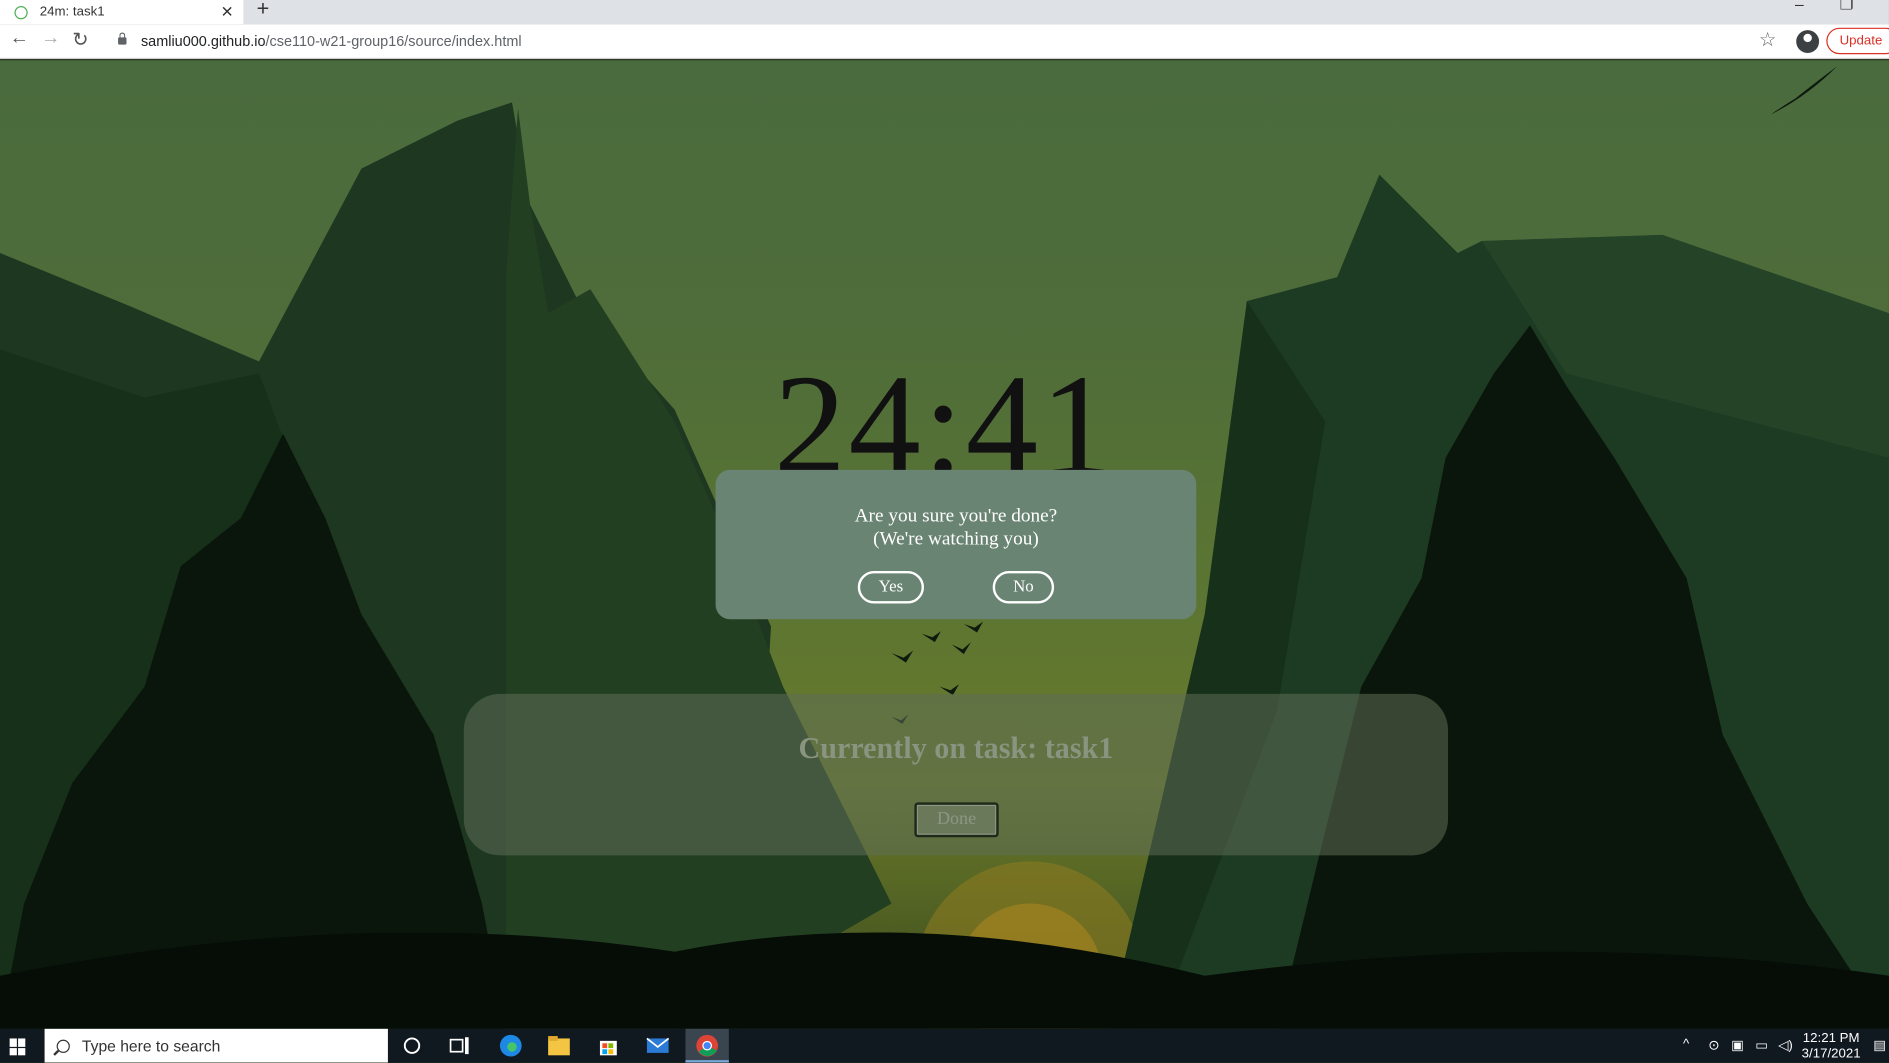  What do you see at coordinates (956, 820) in the screenshot?
I see `done-button: Done` at bounding box center [956, 820].